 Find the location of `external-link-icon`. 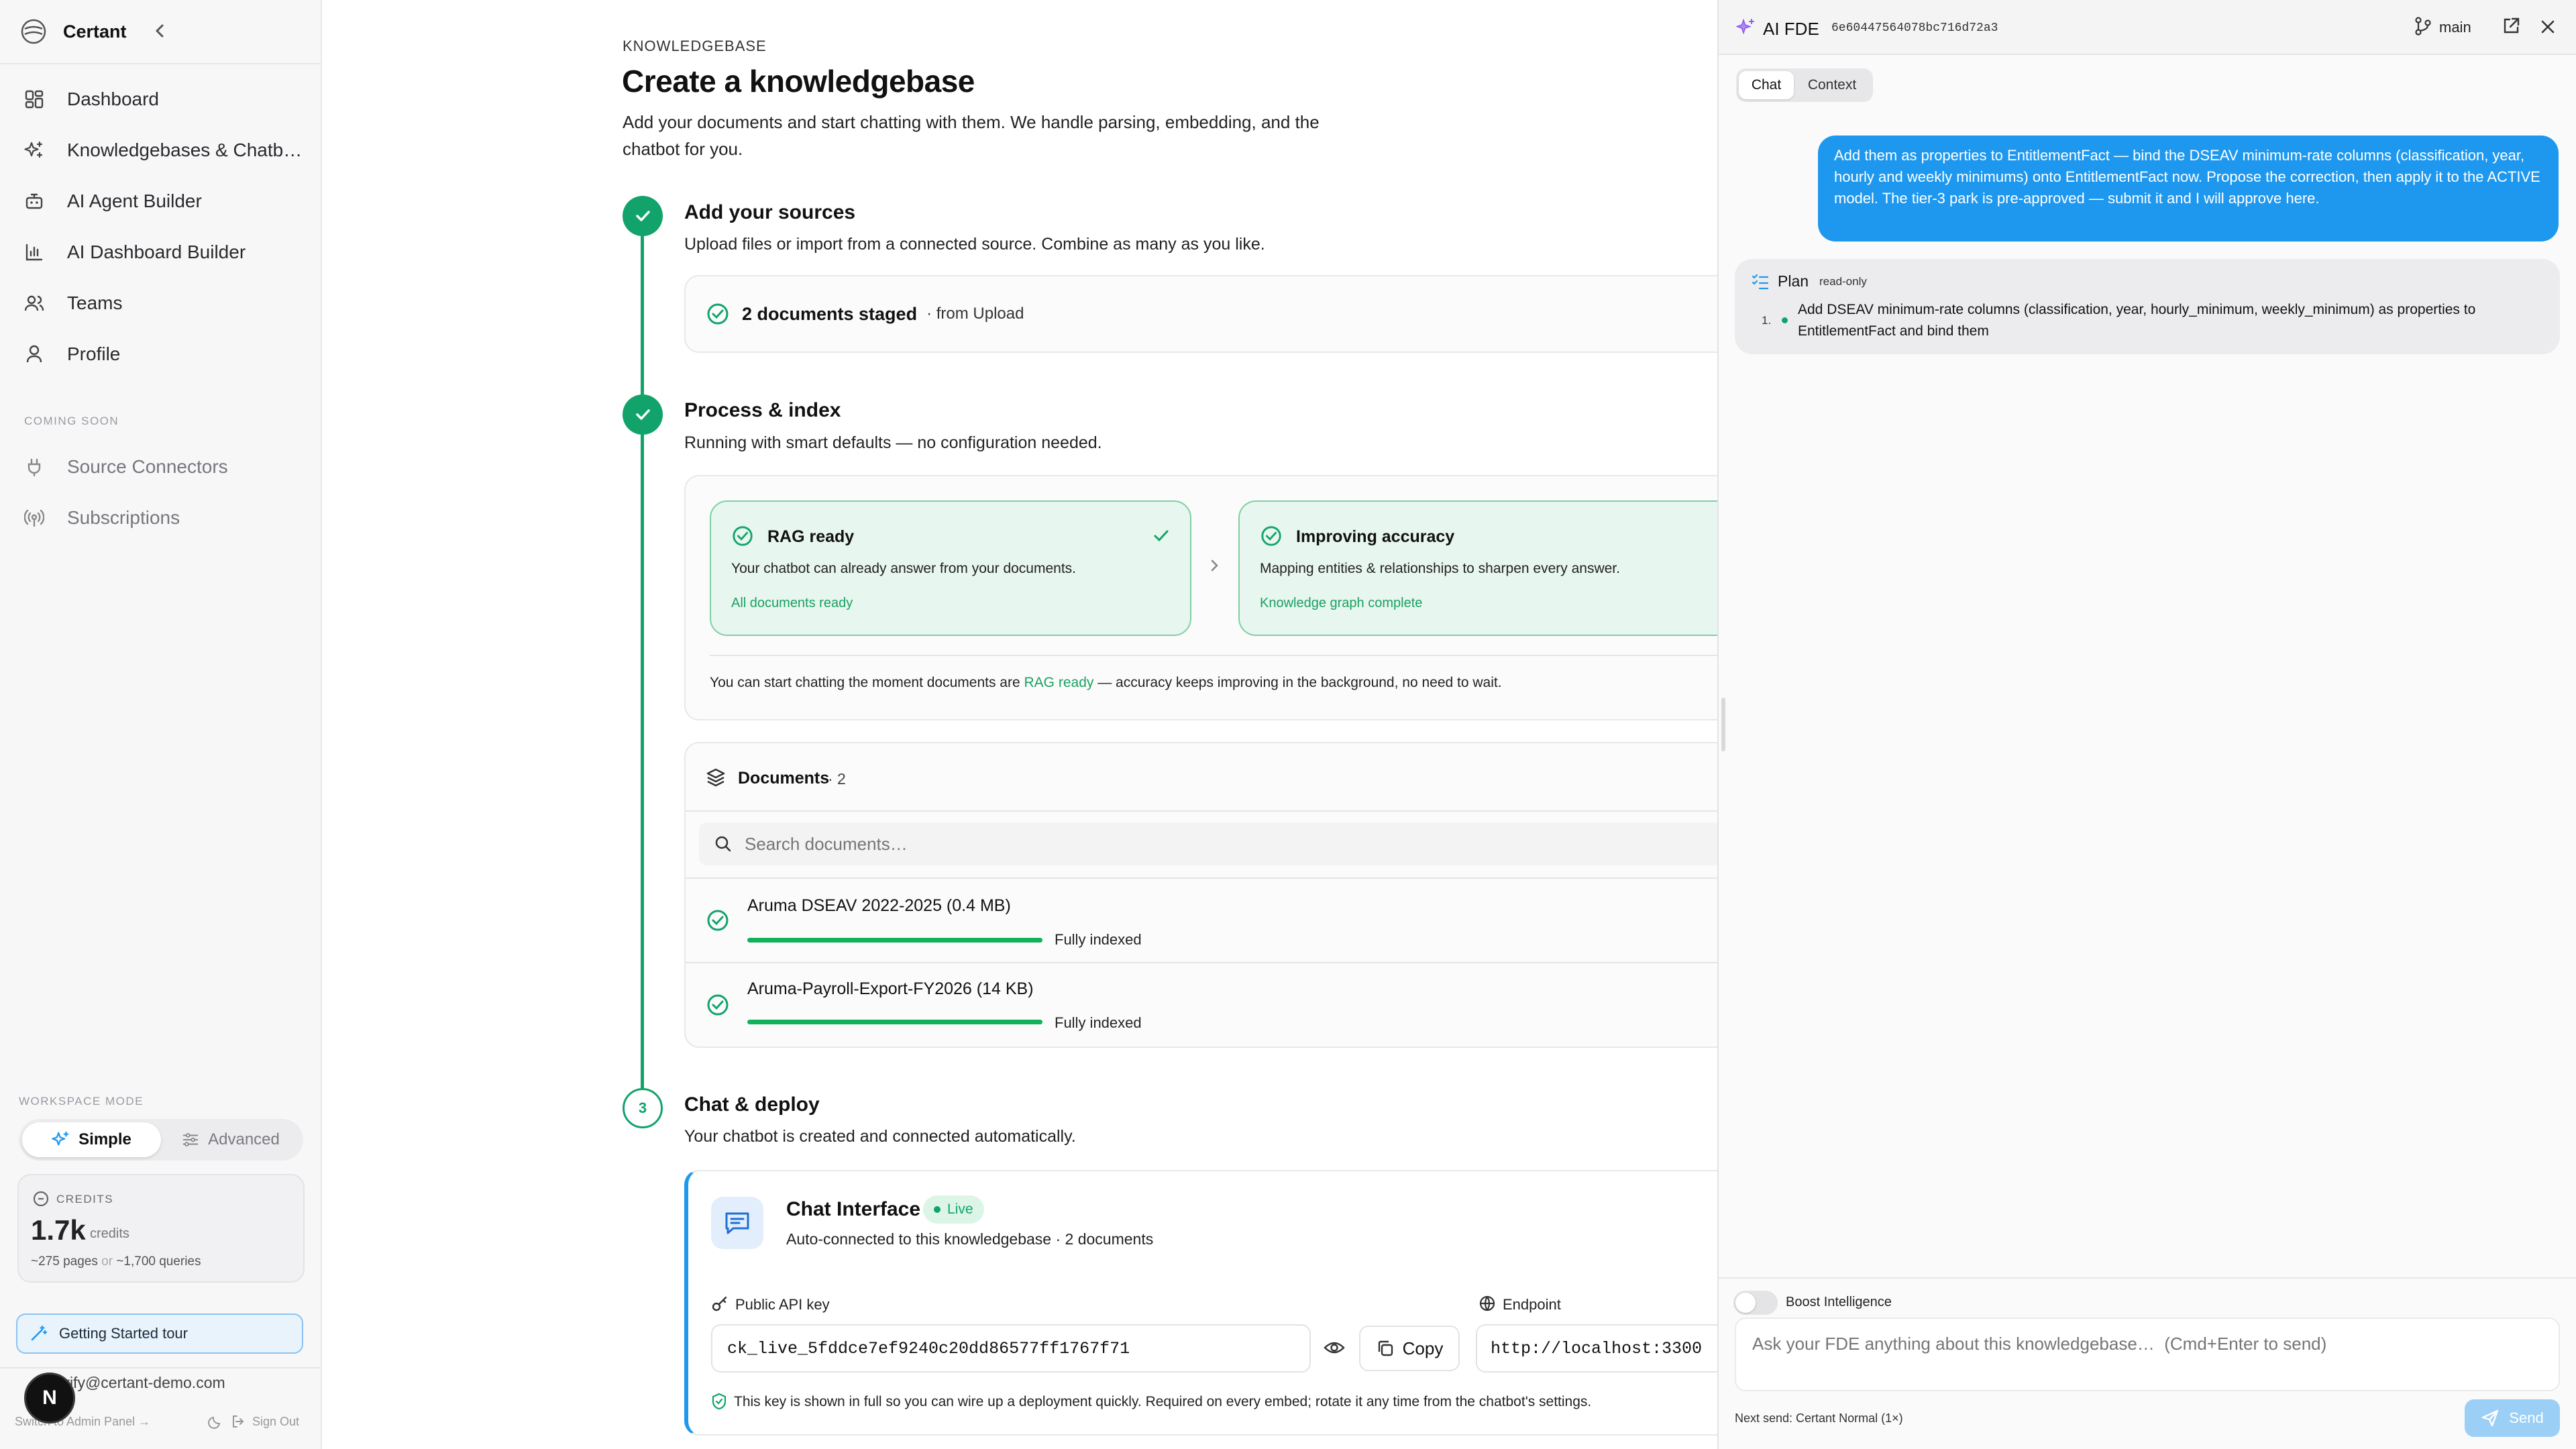

external-link-icon is located at coordinates (2511, 26).